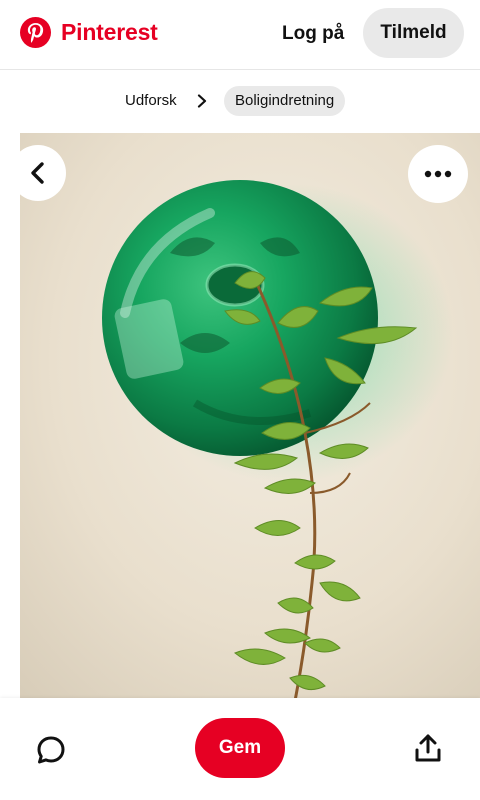 The image size is (480, 800). Describe the element at coordinates (313, 34) in the screenshot. I see `login-link: Log på` at that location.